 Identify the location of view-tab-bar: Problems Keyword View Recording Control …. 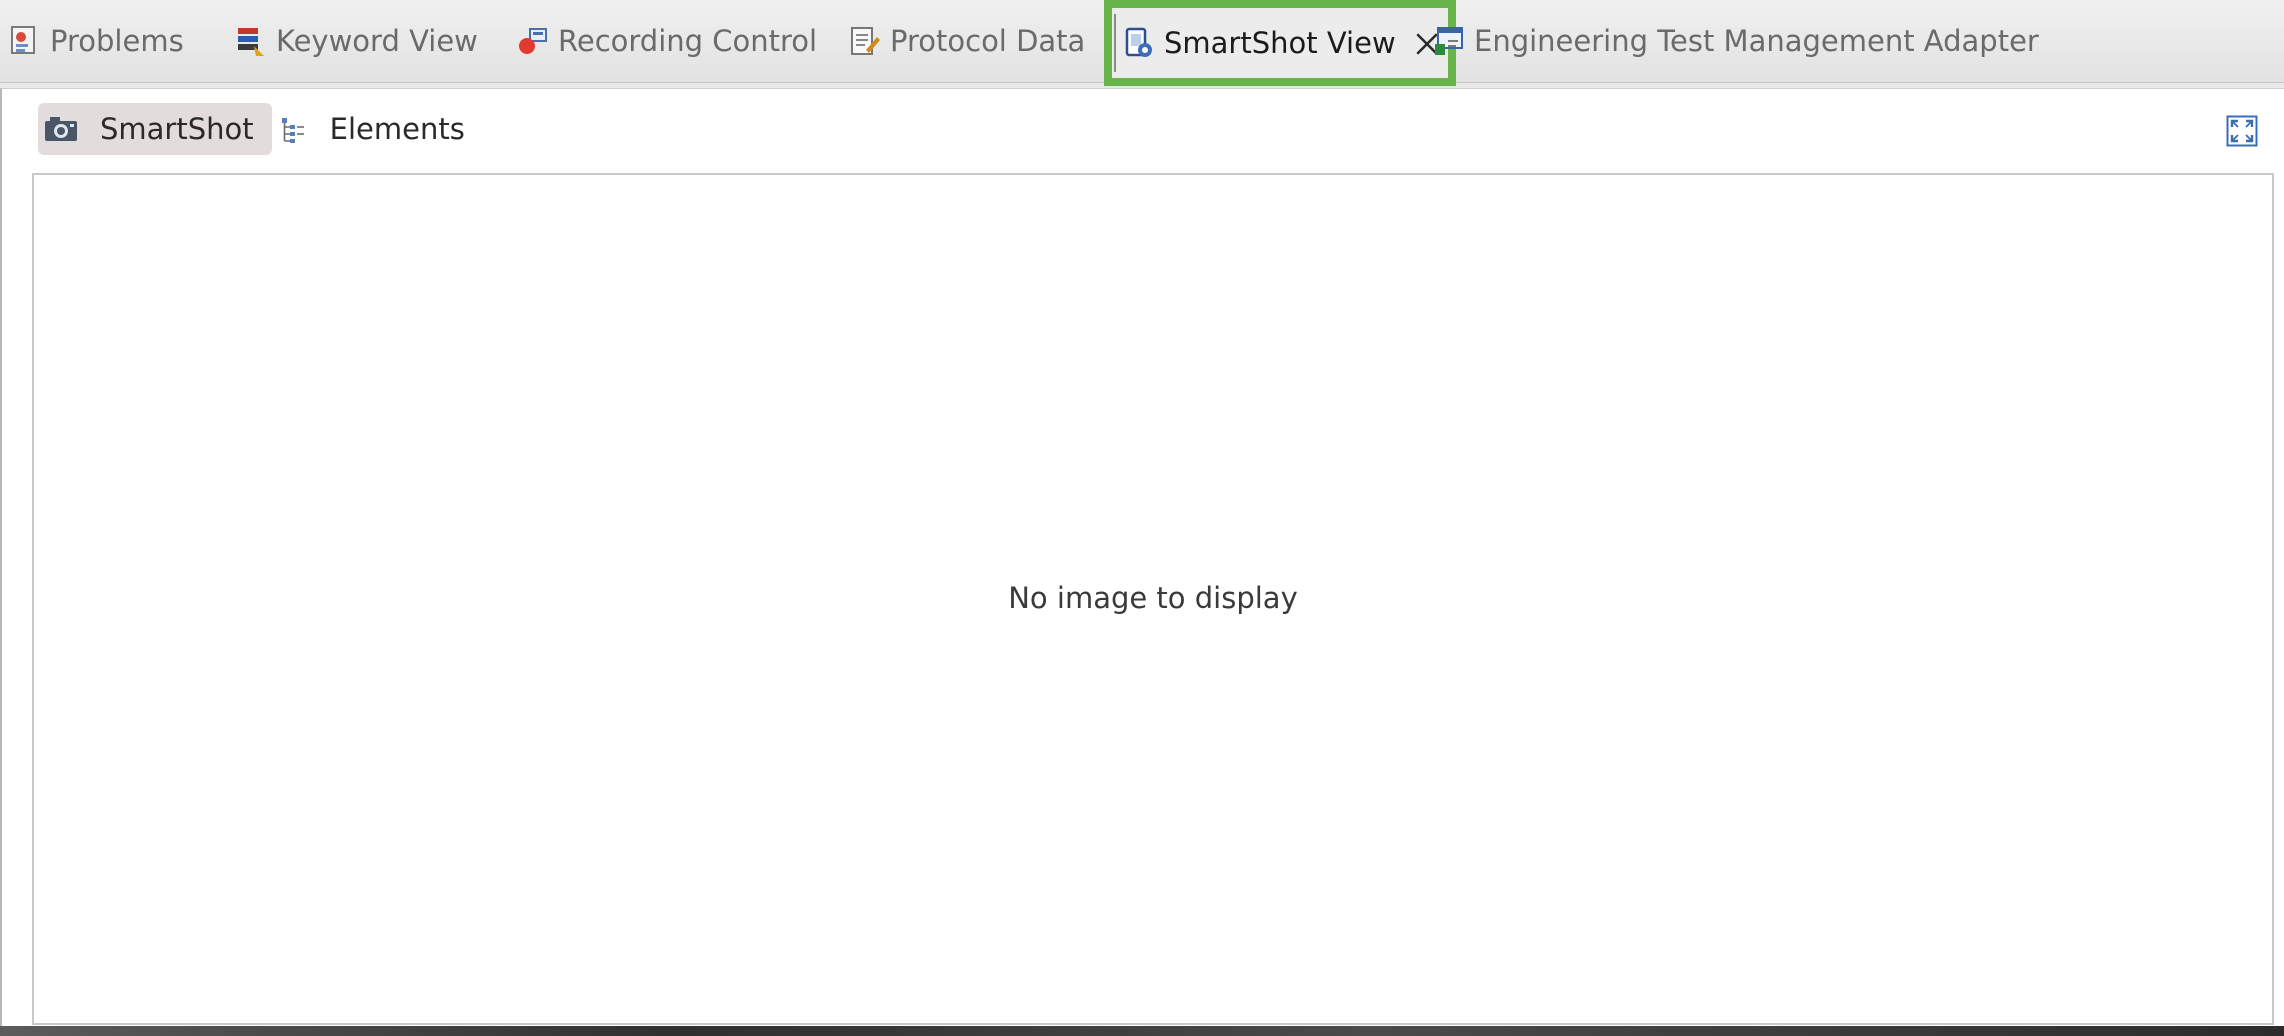
(1142, 43).